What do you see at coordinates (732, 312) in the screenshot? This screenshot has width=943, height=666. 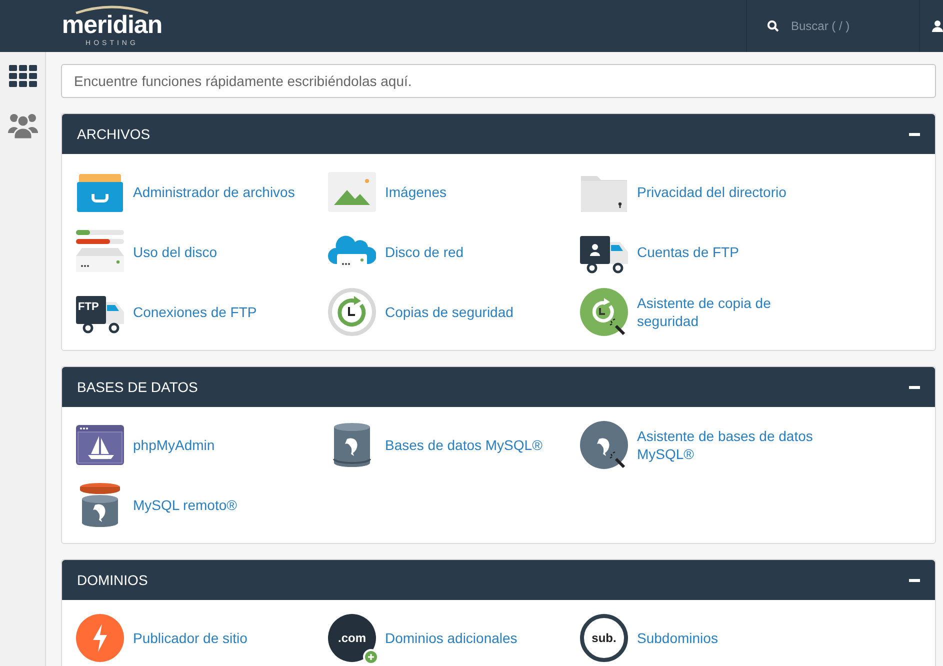 I see `feature-link: Asistente de copia de seguridad` at bounding box center [732, 312].